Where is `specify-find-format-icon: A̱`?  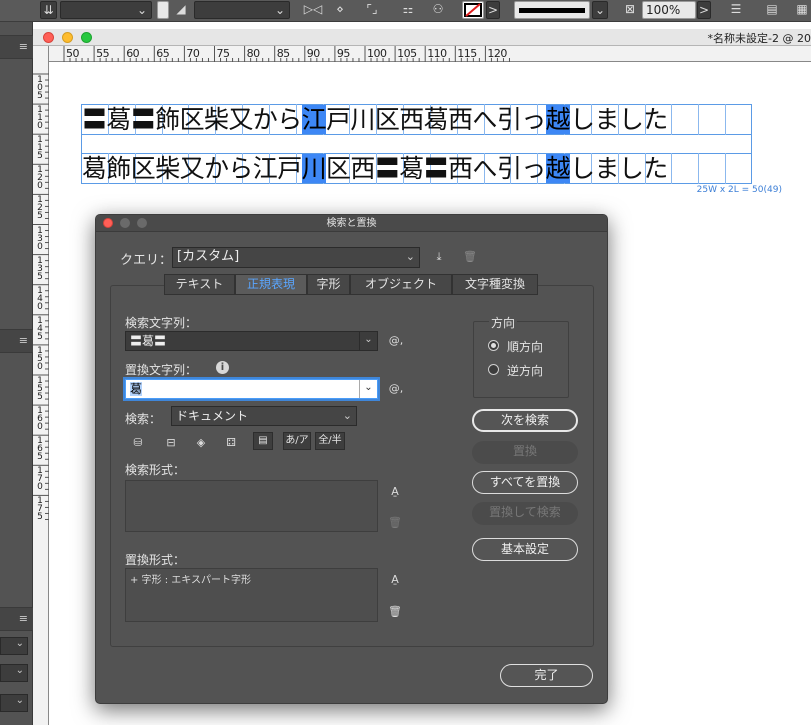
specify-find-format-icon: A̱ is located at coordinates (395, 492).